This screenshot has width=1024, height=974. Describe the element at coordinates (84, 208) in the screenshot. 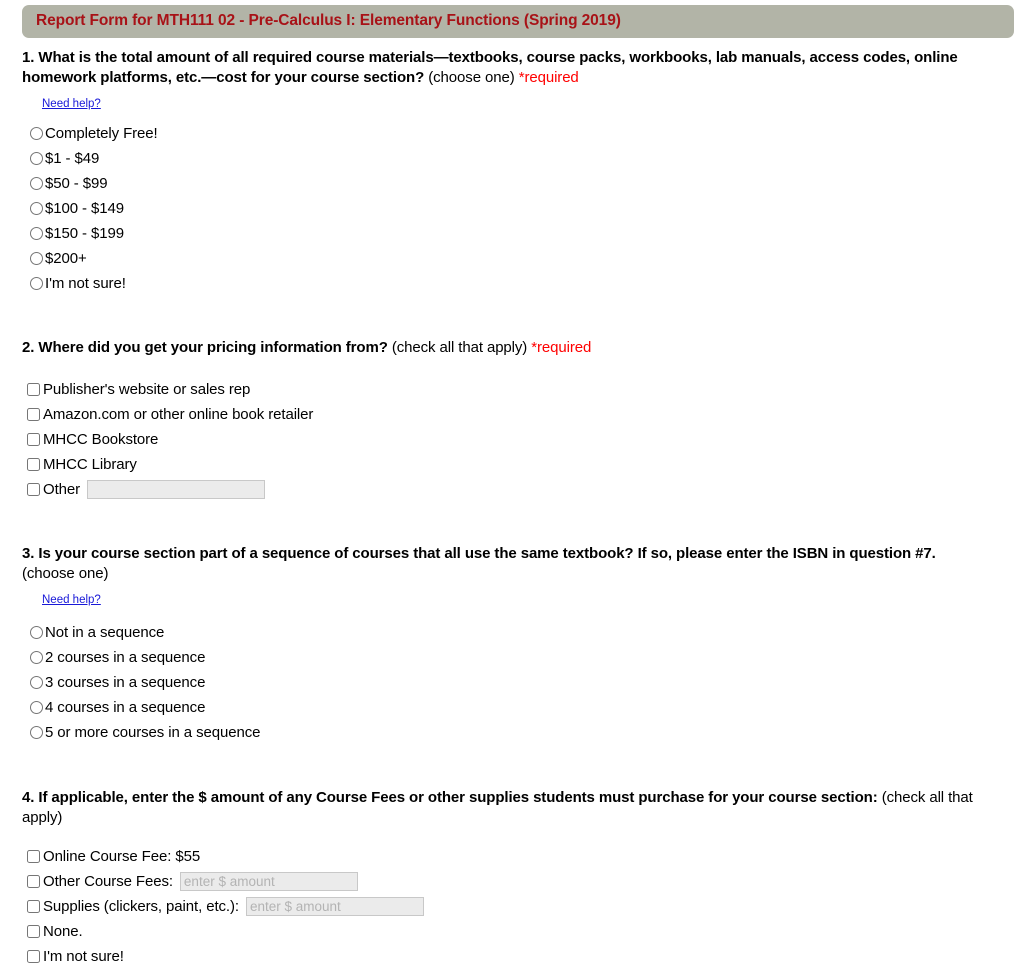

I see `option-label: $100 - $149` at that location.